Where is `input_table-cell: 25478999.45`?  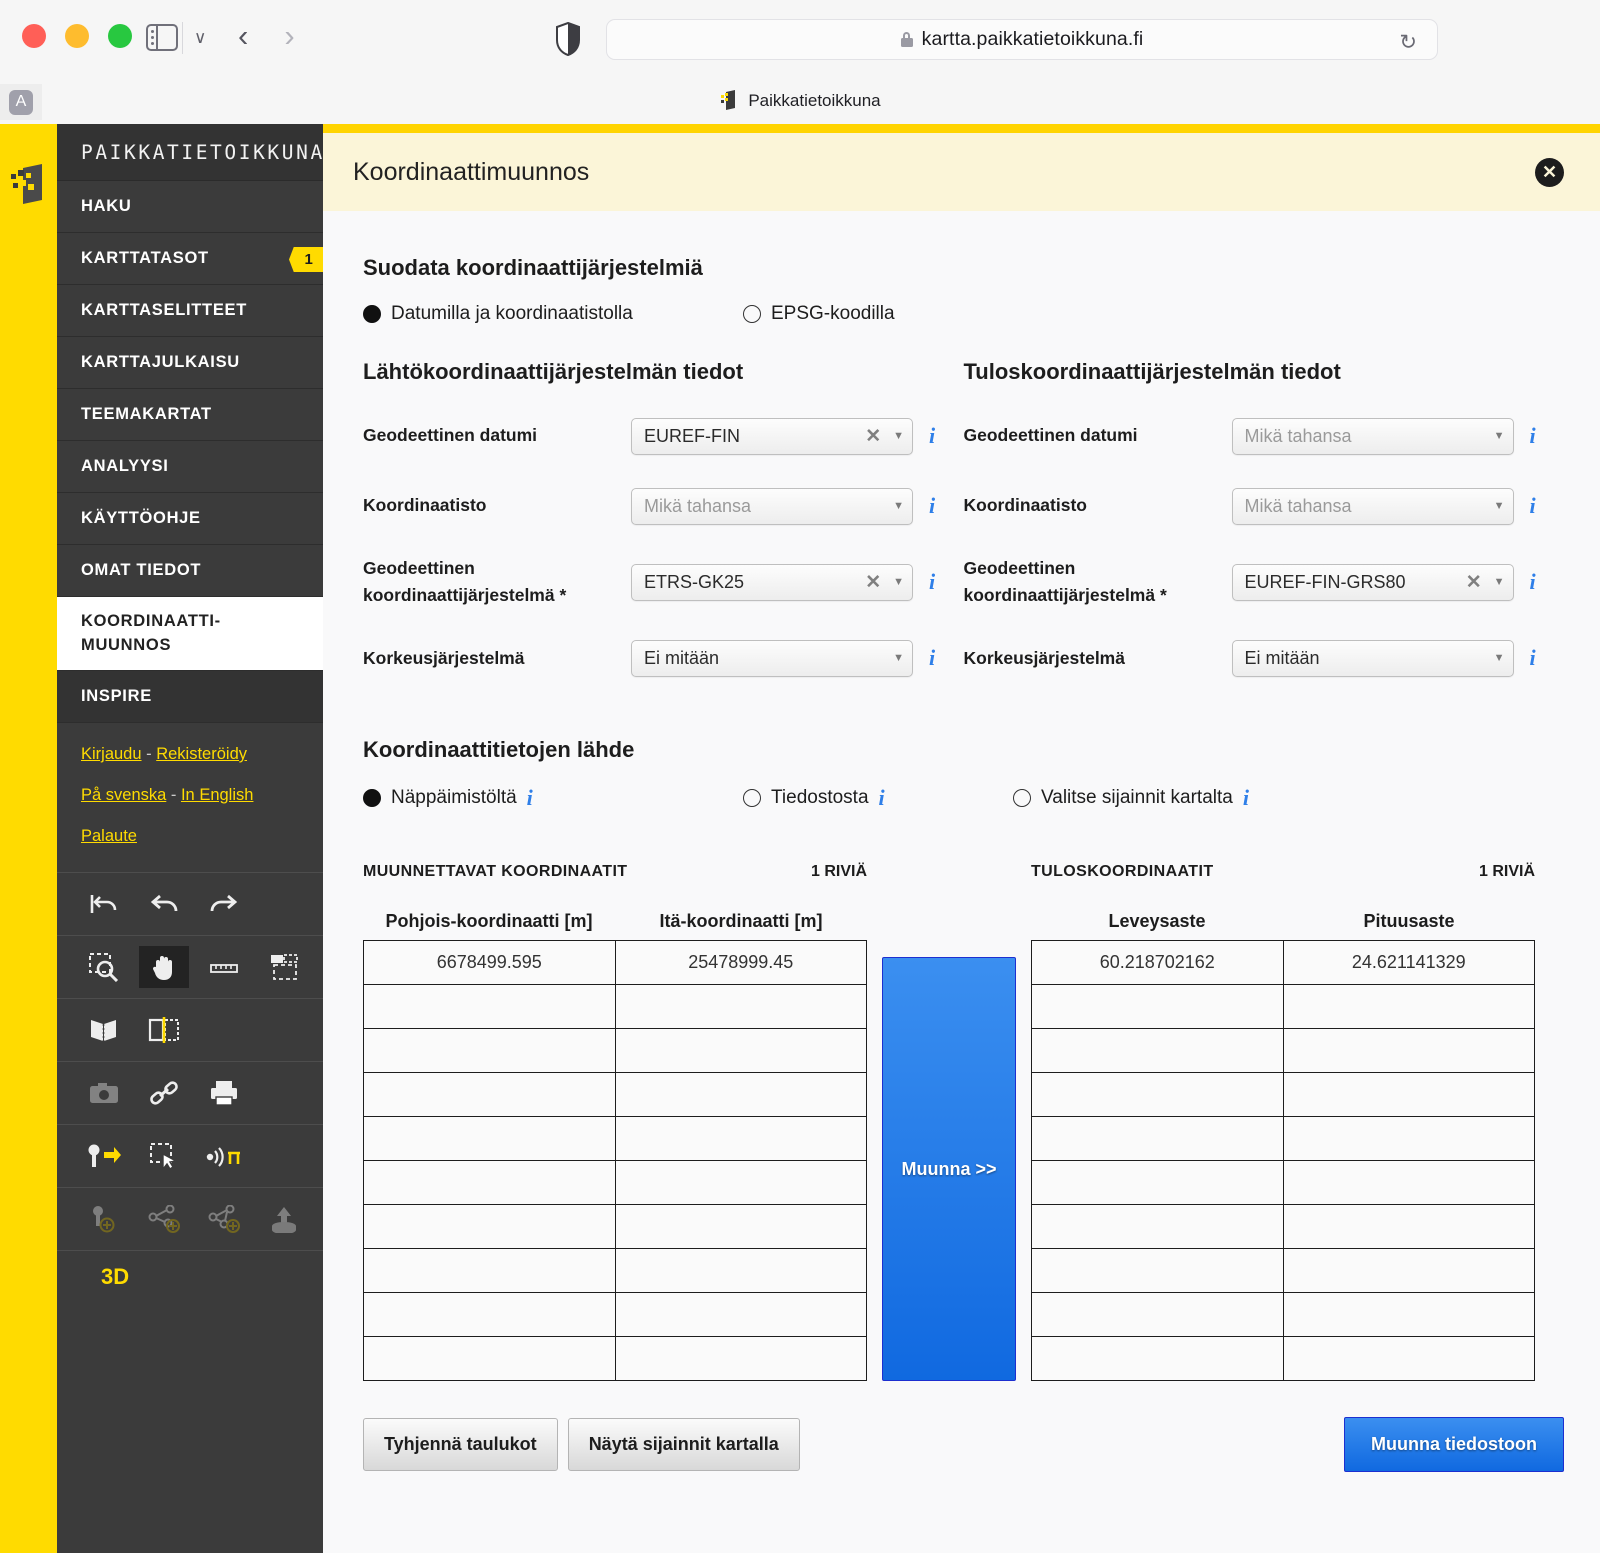 input_table-cell: 25478999.45 is located at coordinates (740, 963).